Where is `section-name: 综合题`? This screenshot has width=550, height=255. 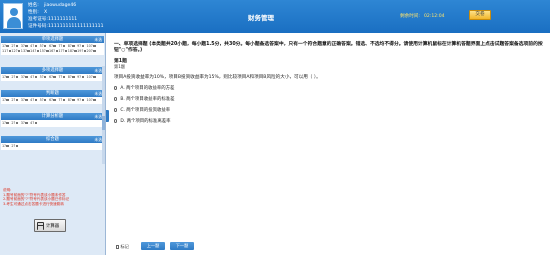 section-name: 综合题 is located at coordinates (52, 139).